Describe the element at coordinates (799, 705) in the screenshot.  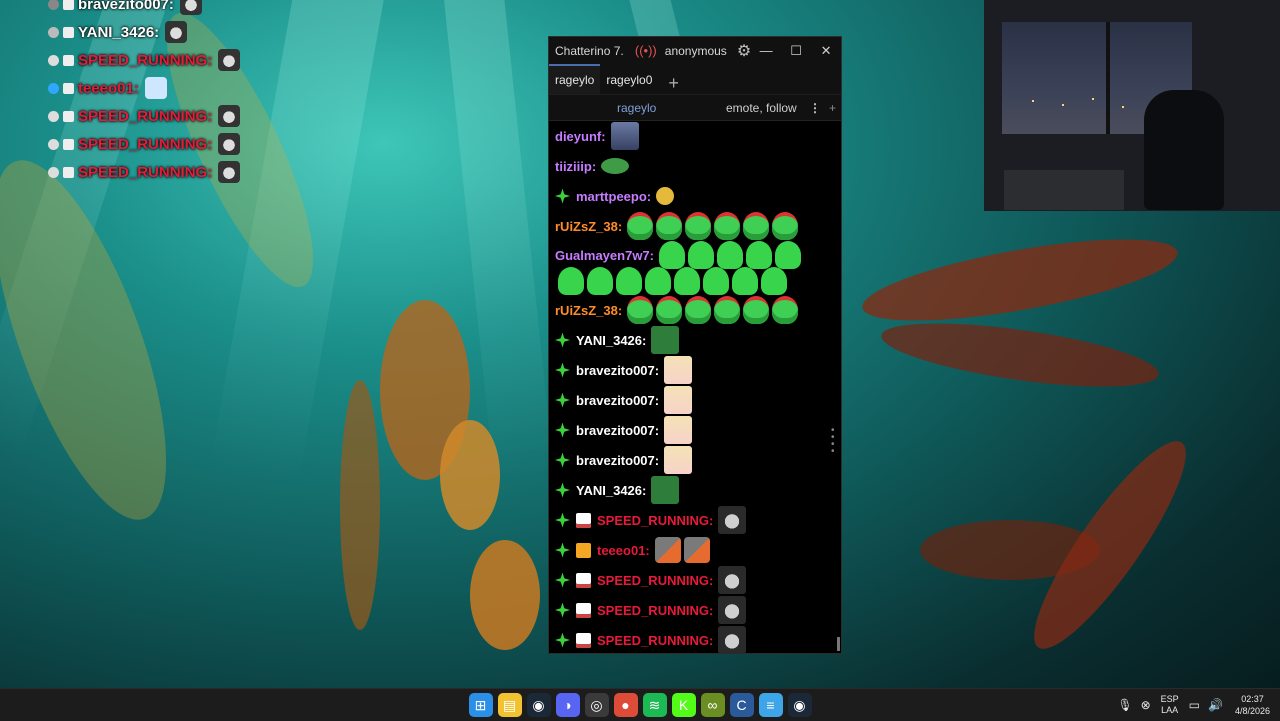
I see `steam-icon-2: ◉` at that location.